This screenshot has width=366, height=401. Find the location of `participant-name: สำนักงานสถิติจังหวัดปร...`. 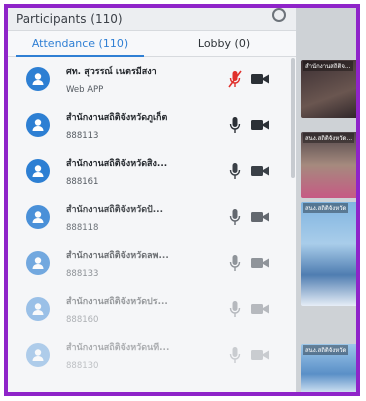

participant-name: สำนักงานสถิติจังหวัดปร... is located at coordinates (117, 301).